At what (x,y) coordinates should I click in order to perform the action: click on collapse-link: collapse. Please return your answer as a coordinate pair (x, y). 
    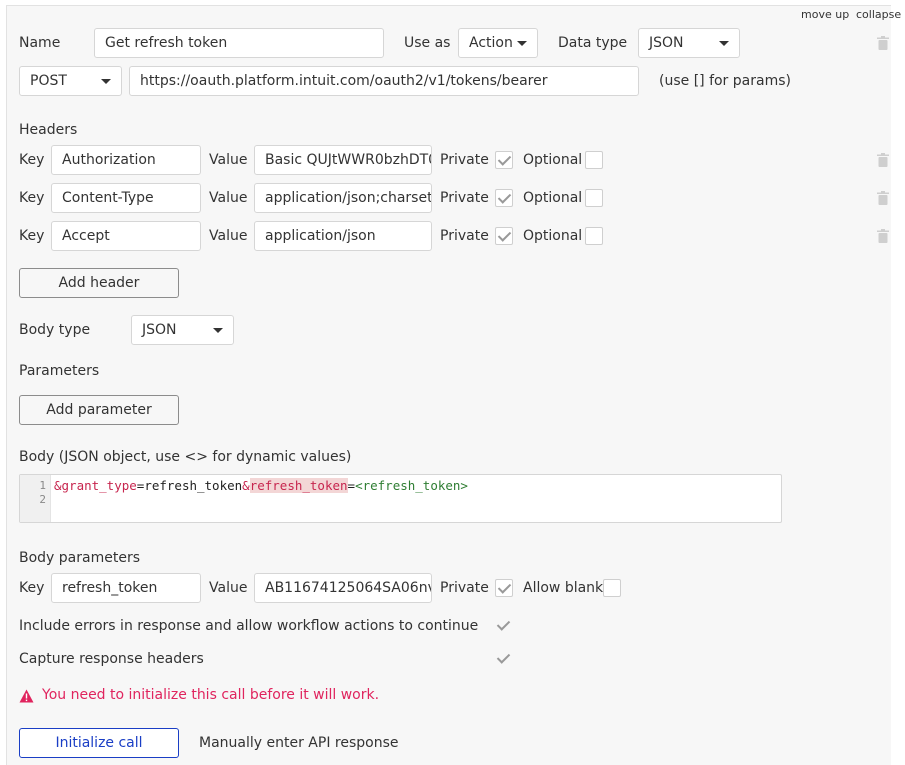
    Looking at the image, I should click on (878, 14).